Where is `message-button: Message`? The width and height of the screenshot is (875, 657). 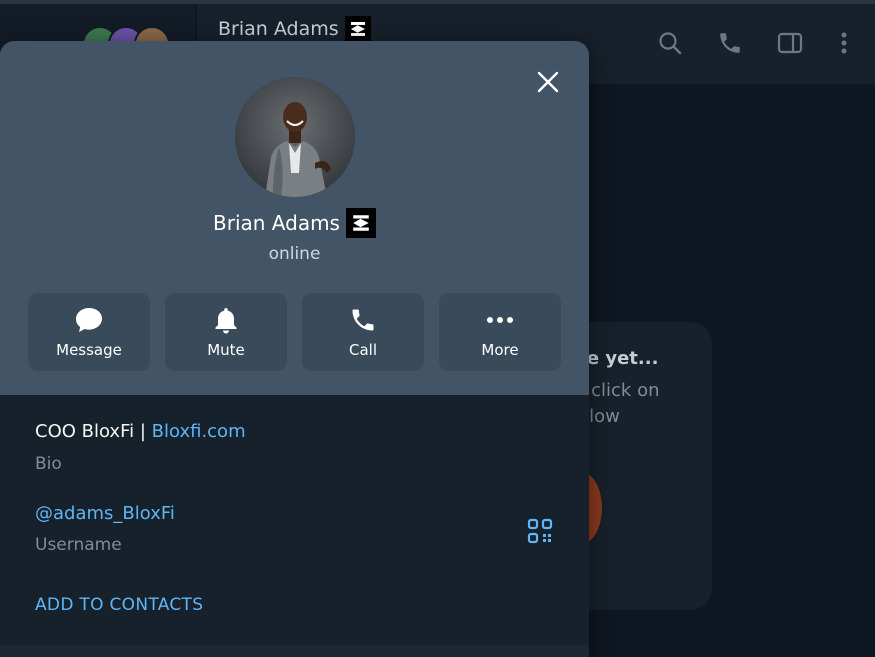 message-button: Message is located at coordinates (89, 332).